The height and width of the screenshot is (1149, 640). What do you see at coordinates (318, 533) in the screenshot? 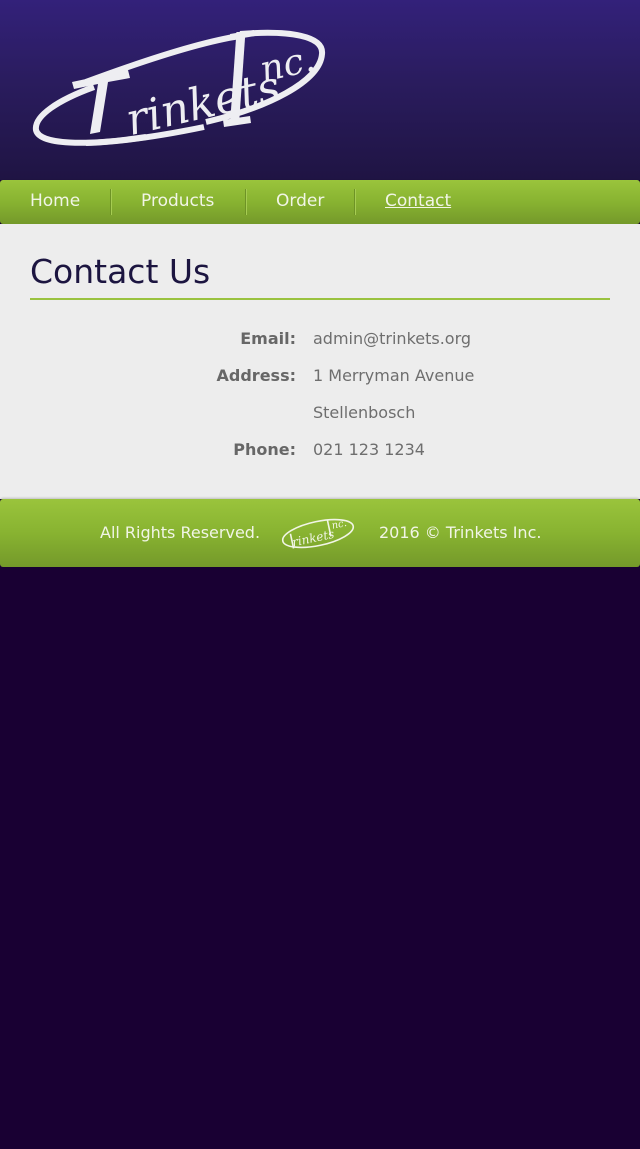
I see `footer-logo: rinkets nc.` at bounding box center [318, 533].